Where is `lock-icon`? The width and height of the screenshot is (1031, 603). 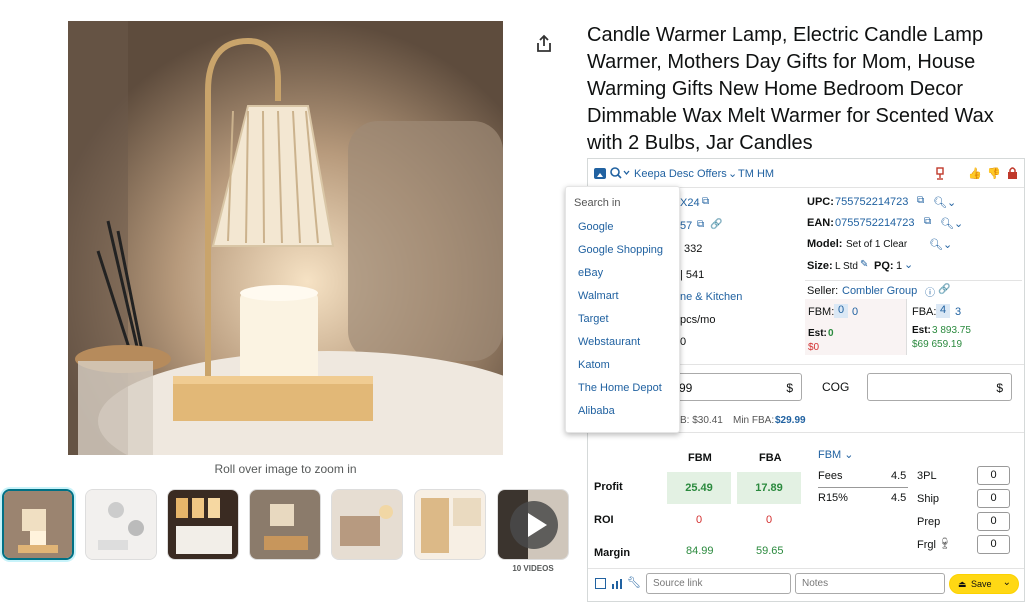 lock-icon is located at coordinates (1012, 172).